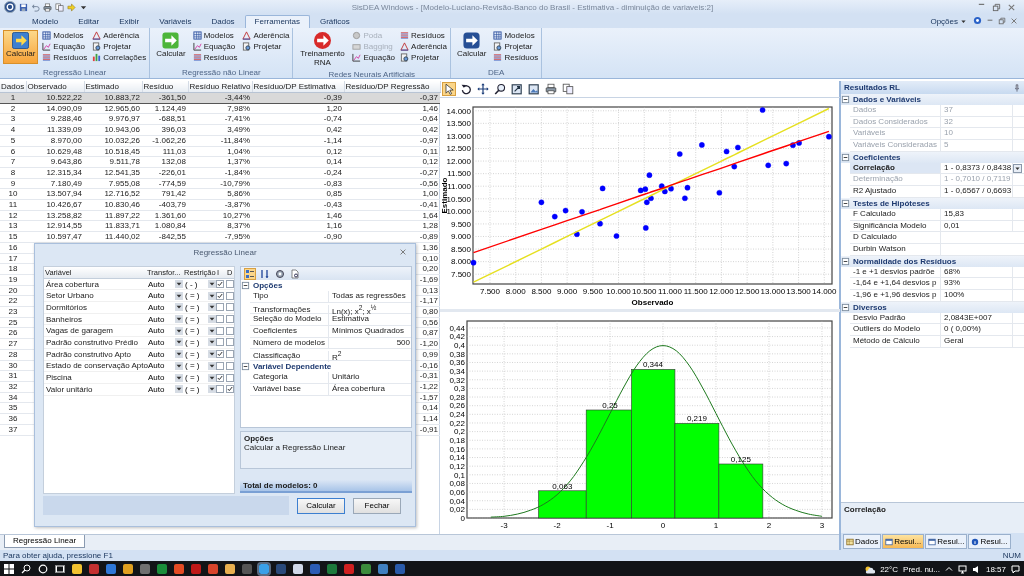 This screenshot has width=1024, height=576. Describe the element at coordinates (13, 258) in the screenshot. I see `table-cell: 17` at that location.